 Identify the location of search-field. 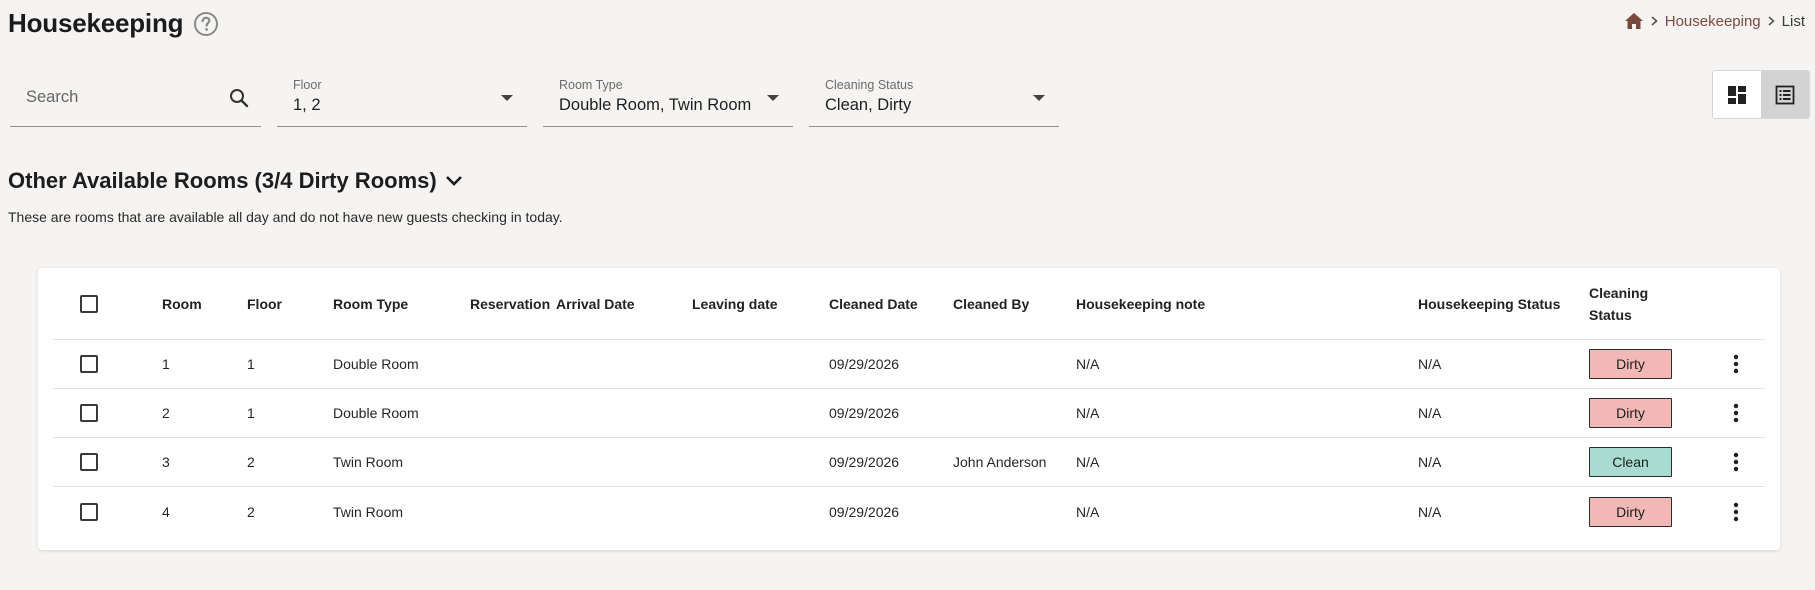
(135, 98).